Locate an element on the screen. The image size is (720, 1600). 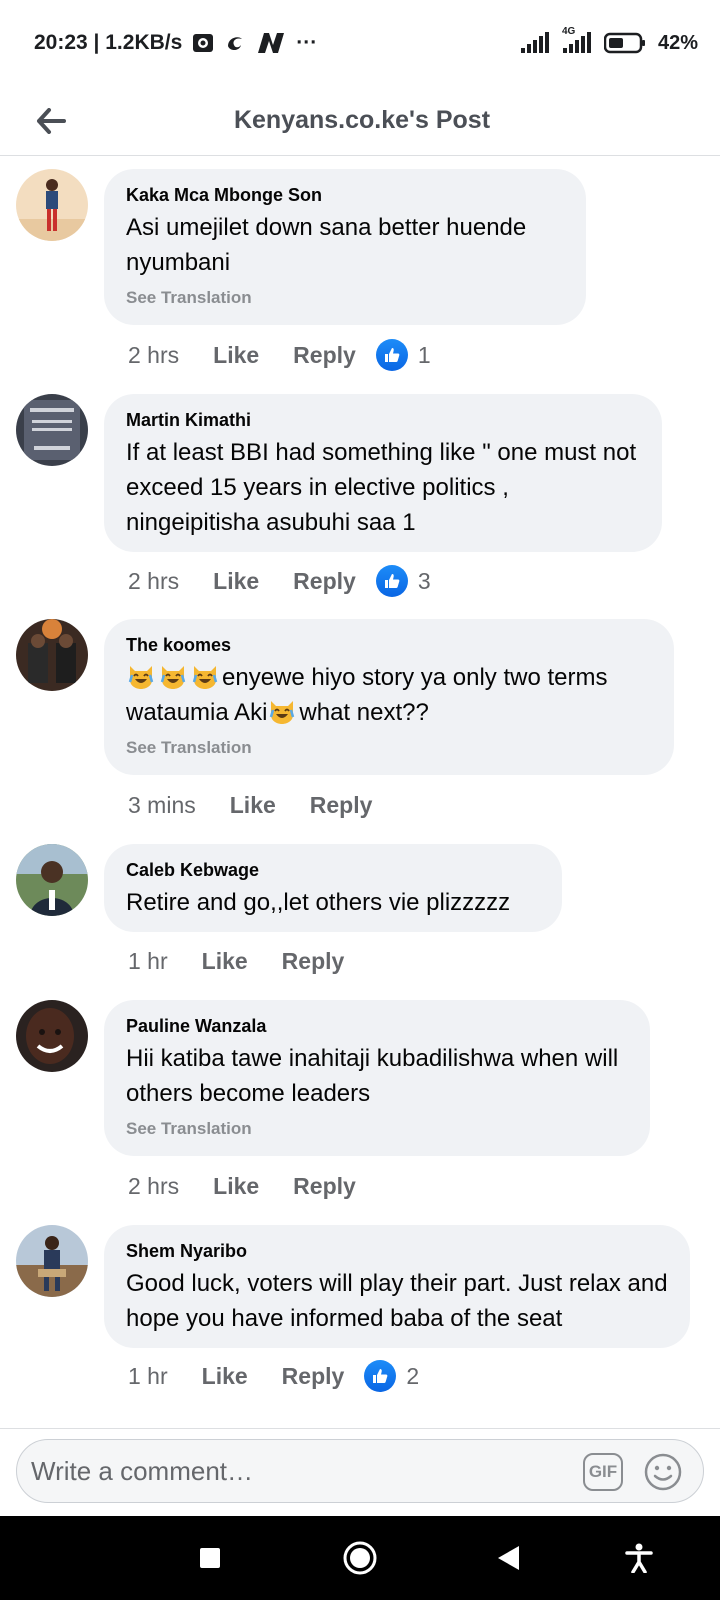
gif-button: GIF is located at coordinates (603, 1472).